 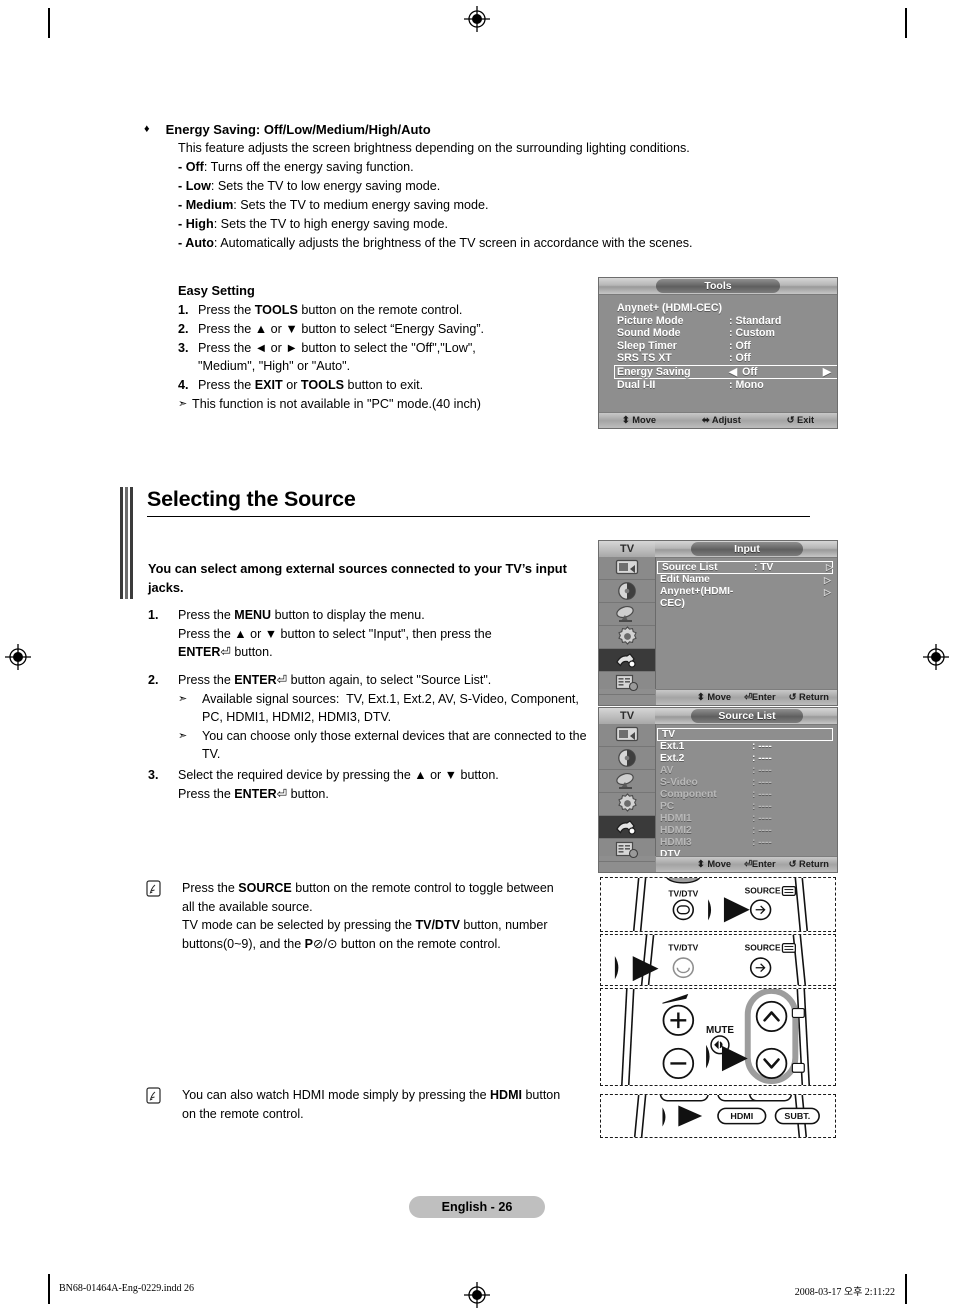 I want to click on osd-source-row-ext2: Ext.2: ----, so click(x=746, y=759).